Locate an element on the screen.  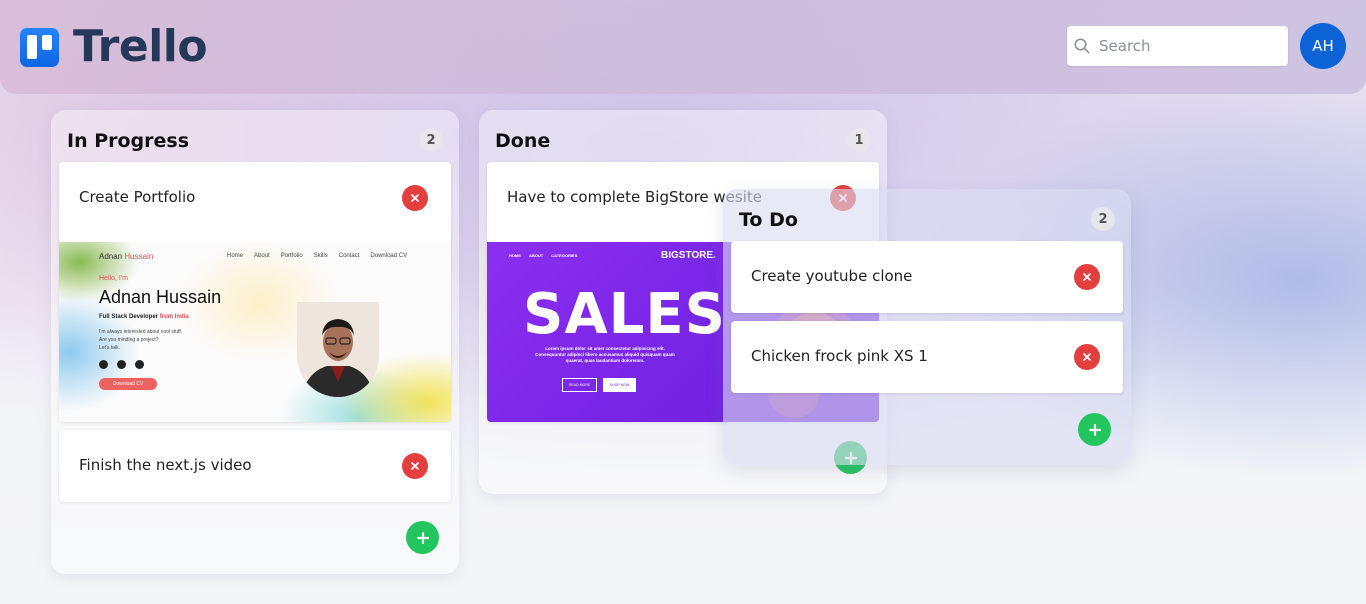
logo-text: Trello is located at coordinates (140, 46).